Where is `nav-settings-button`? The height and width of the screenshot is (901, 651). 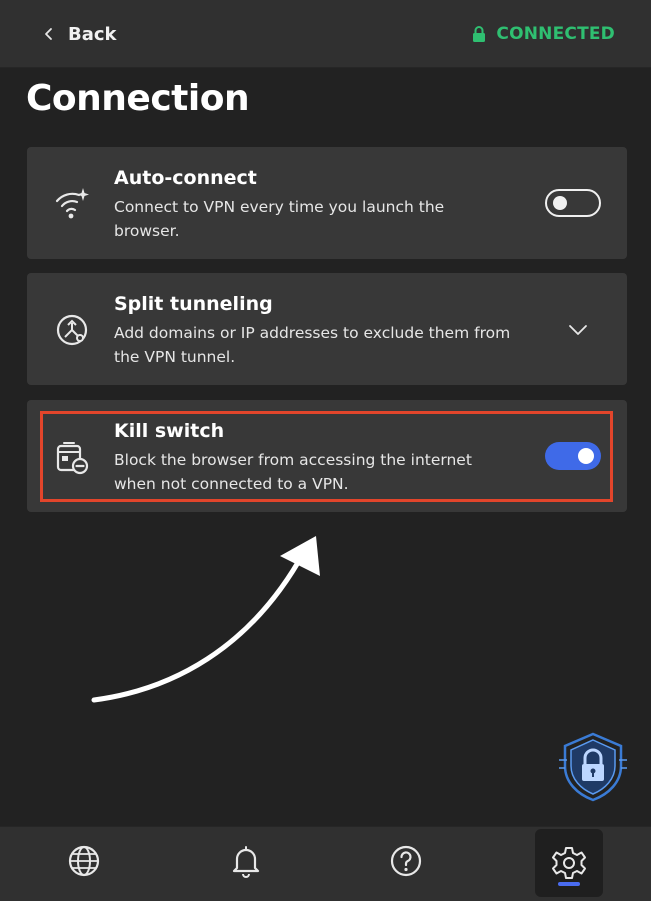
nav-settings-button is located at coordinates (569, 863).